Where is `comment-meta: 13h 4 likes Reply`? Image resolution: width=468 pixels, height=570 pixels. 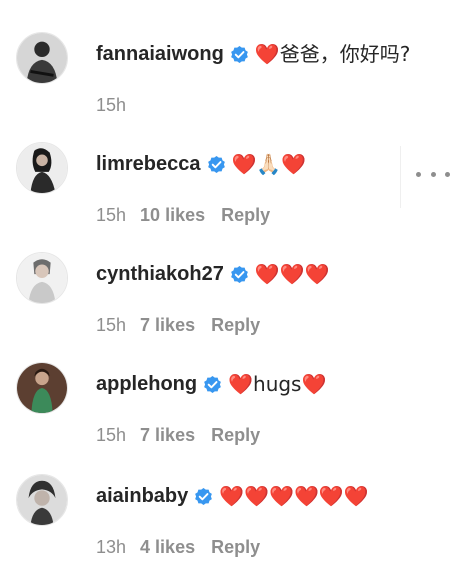 comment-meta: 13h 4 likes Reply is located at coordinates (178, 547).